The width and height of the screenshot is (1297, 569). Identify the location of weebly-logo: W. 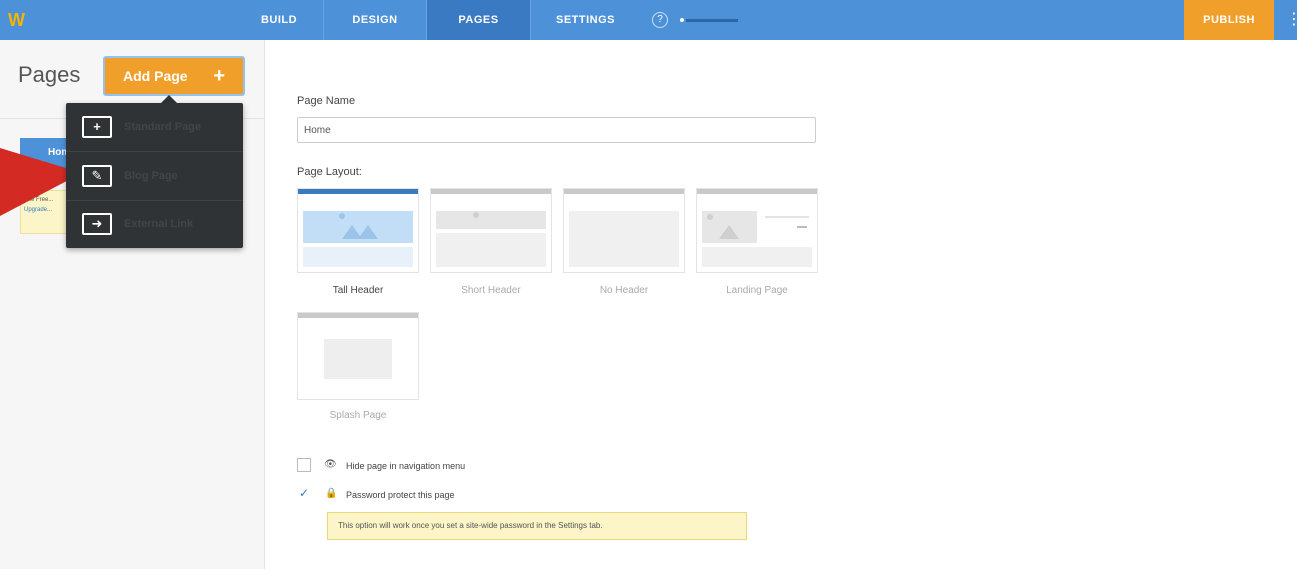
(20, 20).